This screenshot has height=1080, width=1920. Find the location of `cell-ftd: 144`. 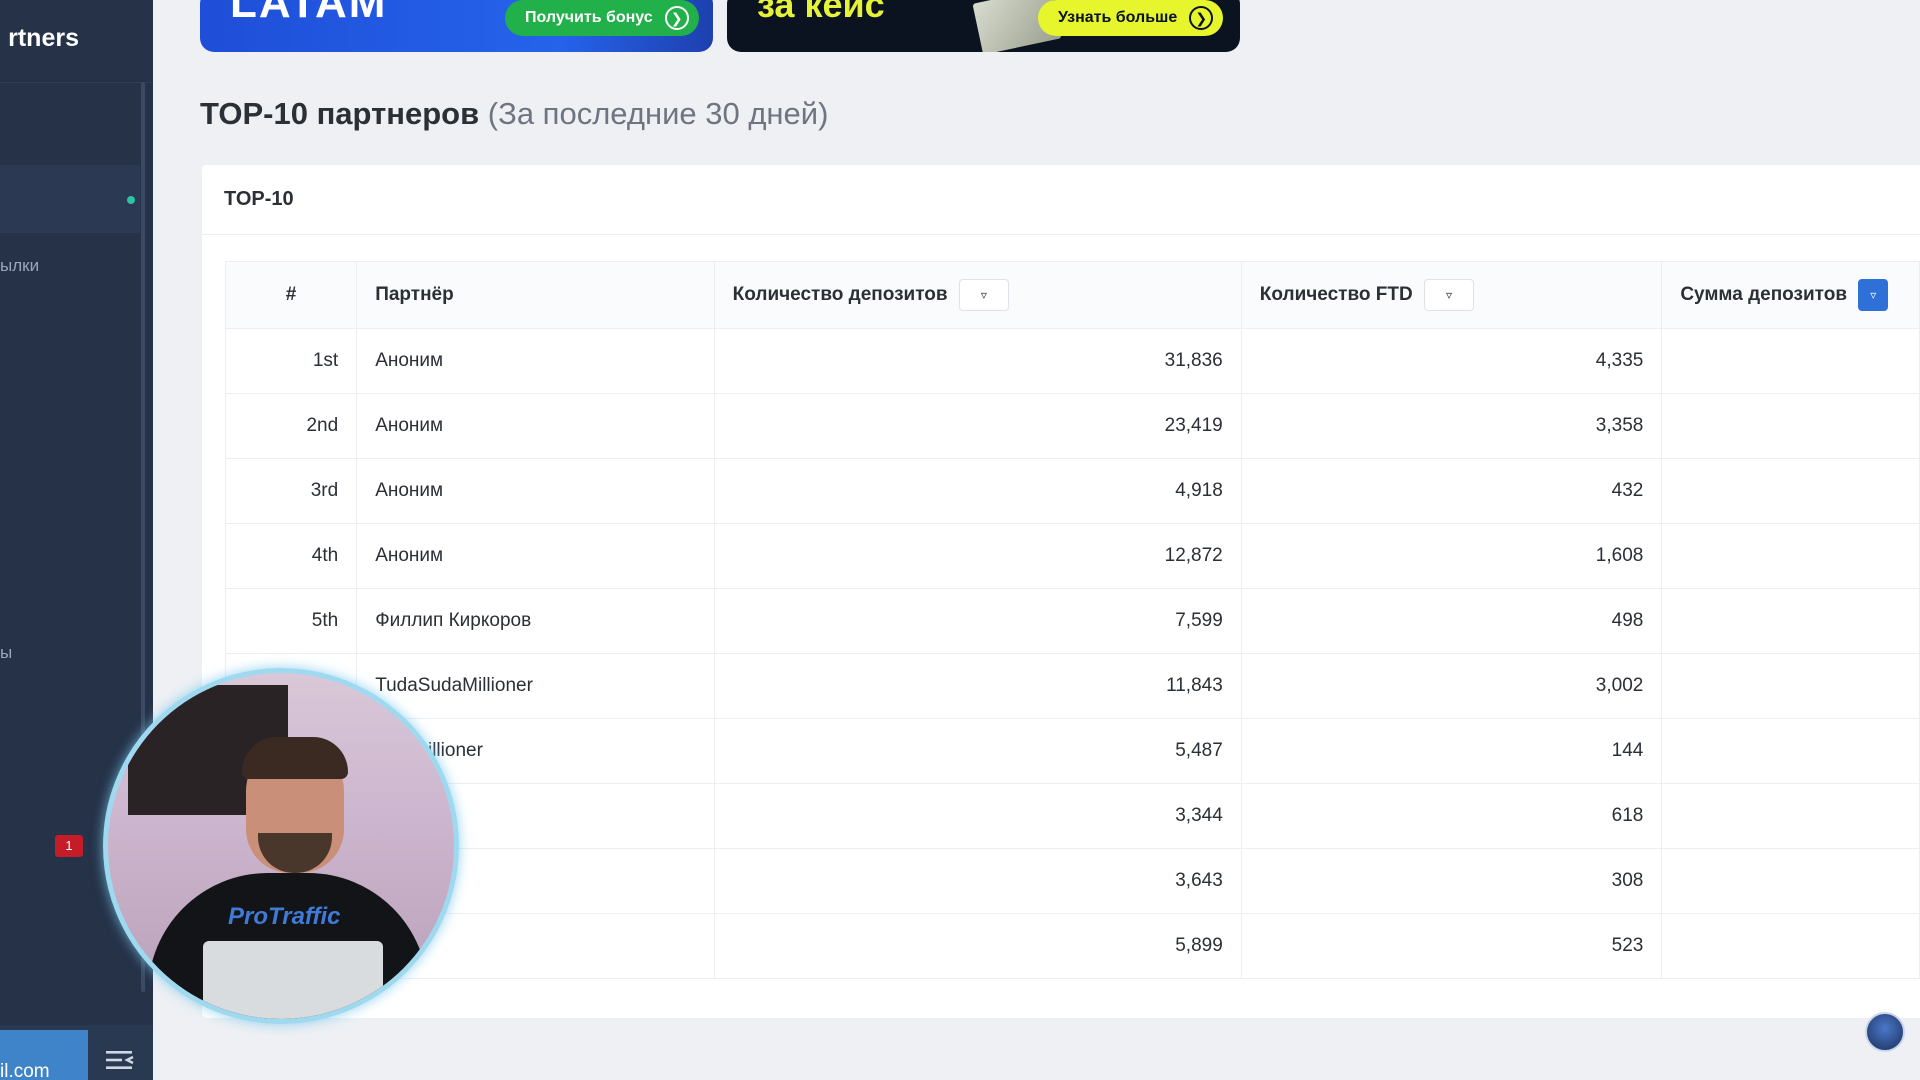

cell-ftd: 144 is located at coordinates (1451, 751).